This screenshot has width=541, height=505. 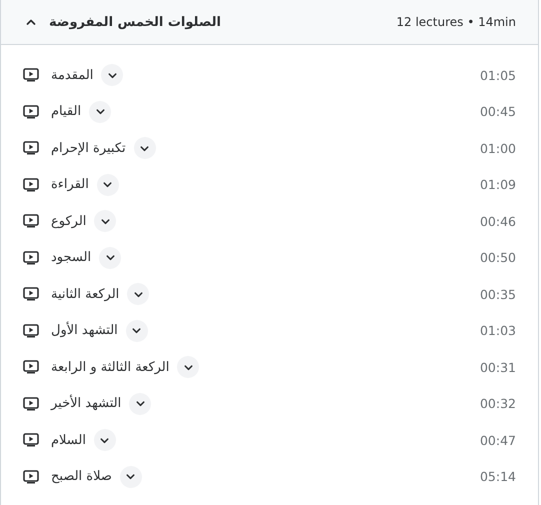 What do you see at coordinates (68, 440) in the screenshot?
I see `lecture-title: السلام` at bounding box center [68, 440].